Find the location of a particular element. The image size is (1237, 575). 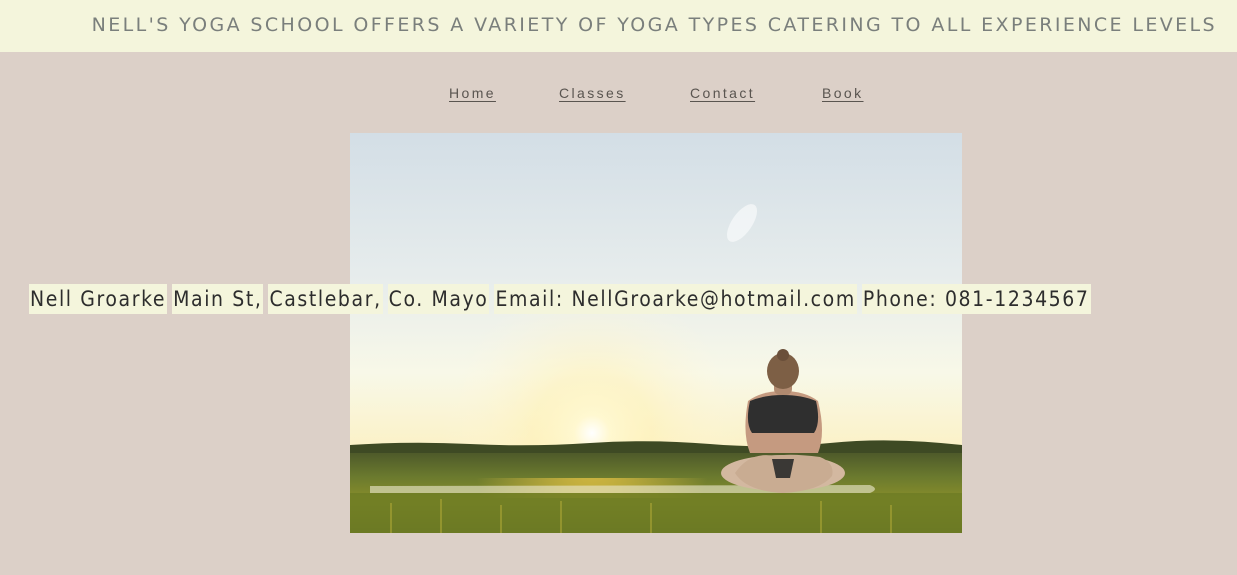

main-nav: Home Classes Contact Book is located at coordinates (618, 94).